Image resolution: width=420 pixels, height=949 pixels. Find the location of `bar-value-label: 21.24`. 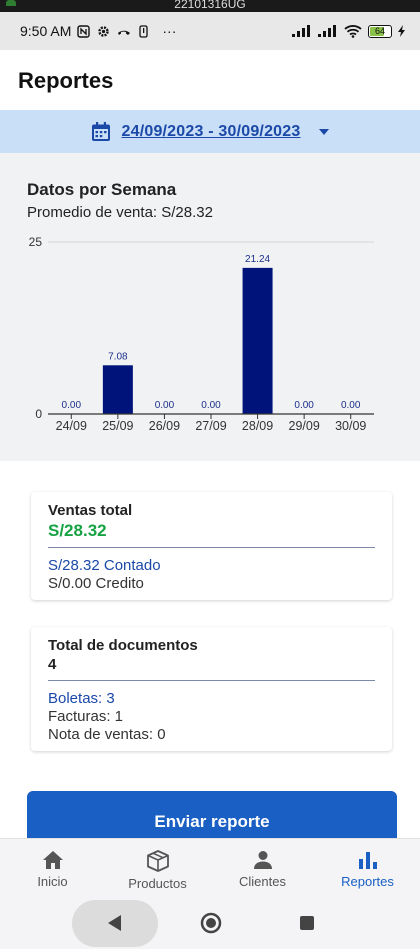

bar-value-label: 21.24 is located at coordinates (257, 259).